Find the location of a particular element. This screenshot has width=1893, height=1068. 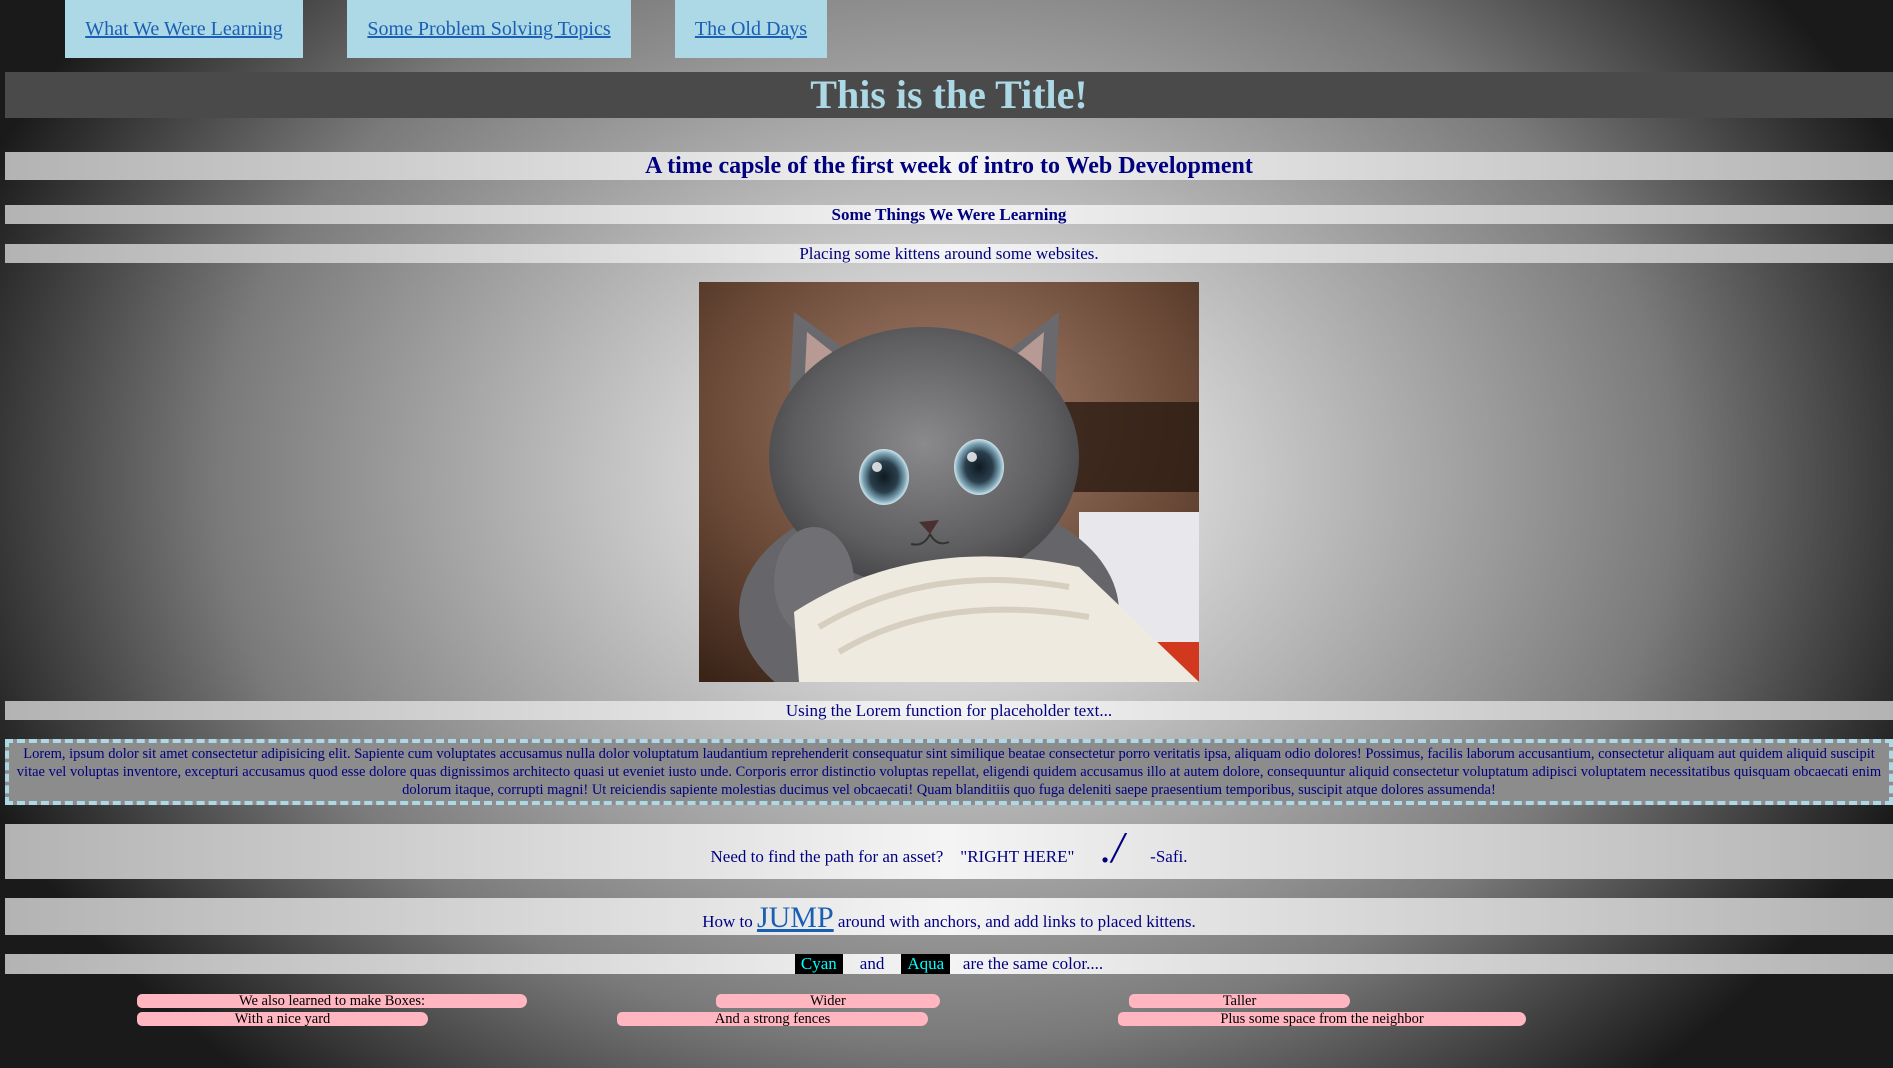

box-space-neighbor: Plus some space from the neighbor is located at coordinates (1322, 1019).